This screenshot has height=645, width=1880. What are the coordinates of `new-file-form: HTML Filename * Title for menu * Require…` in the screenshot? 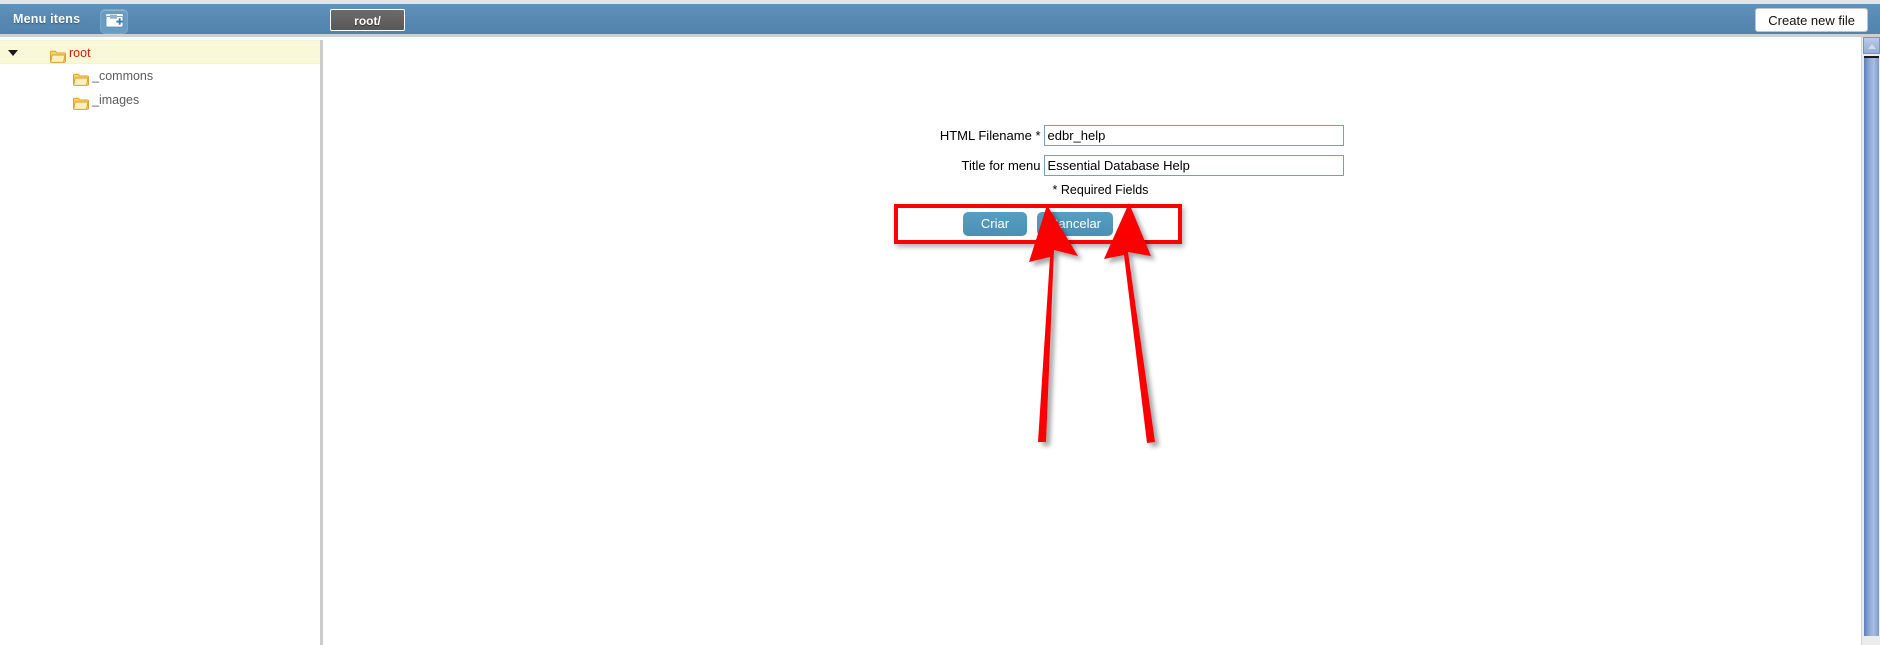 It's located at (1093, 159).